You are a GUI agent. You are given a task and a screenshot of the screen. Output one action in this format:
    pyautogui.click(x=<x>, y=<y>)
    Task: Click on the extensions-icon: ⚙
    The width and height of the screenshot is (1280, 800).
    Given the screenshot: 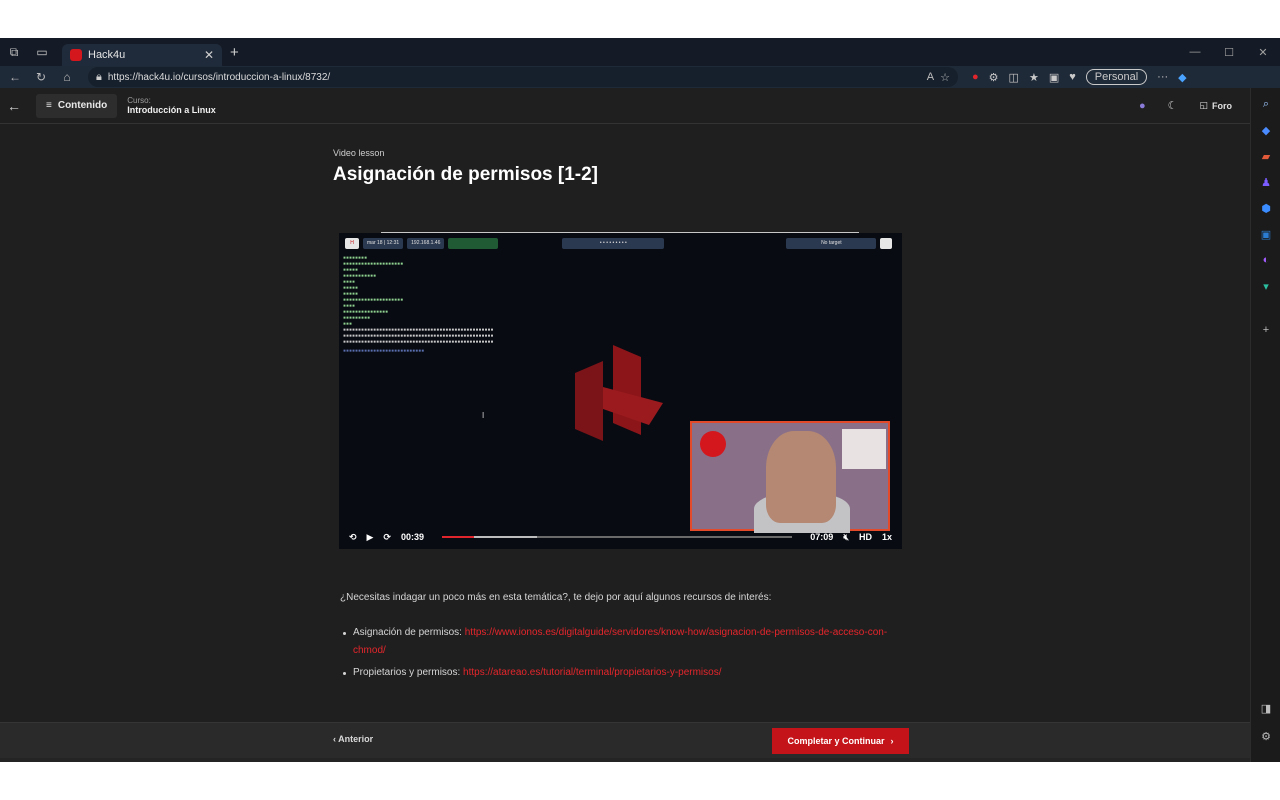 What is the action you would take?
    pyautogui.click(x=994, y=77)
    